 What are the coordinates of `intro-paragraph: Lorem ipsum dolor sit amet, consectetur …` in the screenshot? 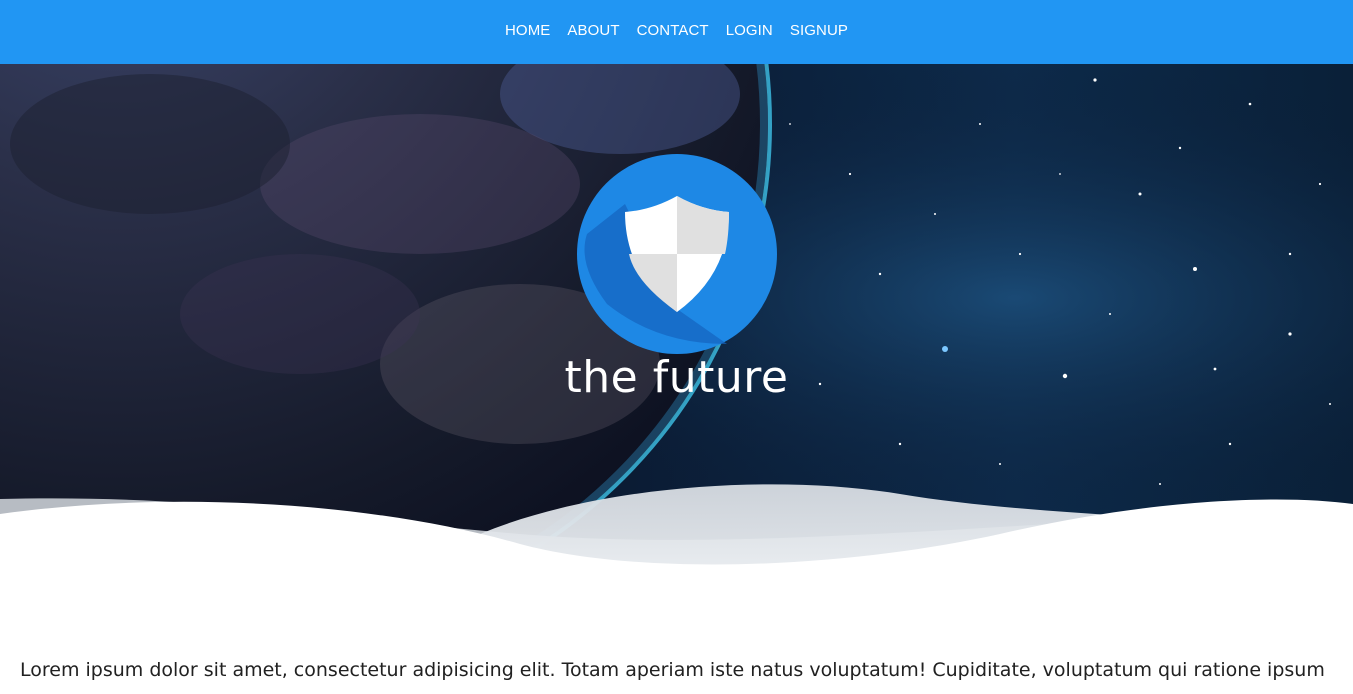 It's located at (672, 670).